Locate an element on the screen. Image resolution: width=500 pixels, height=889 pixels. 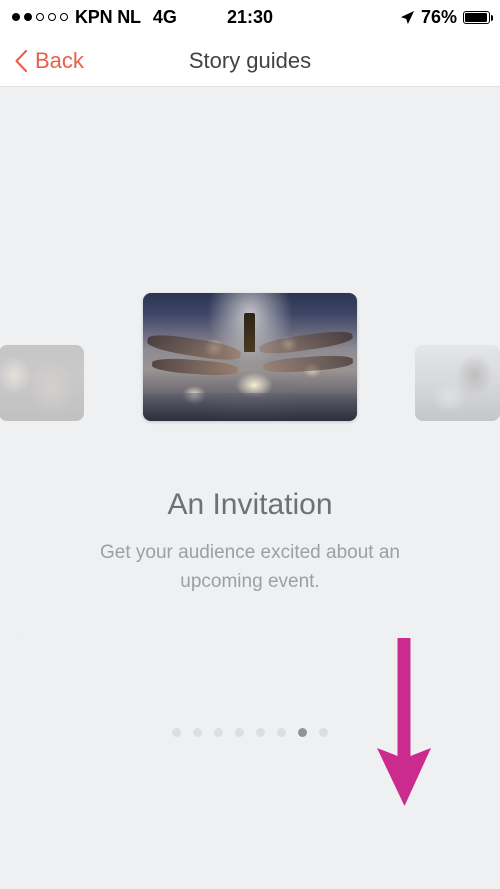
battery-icon is located at coordinates (478, 17).